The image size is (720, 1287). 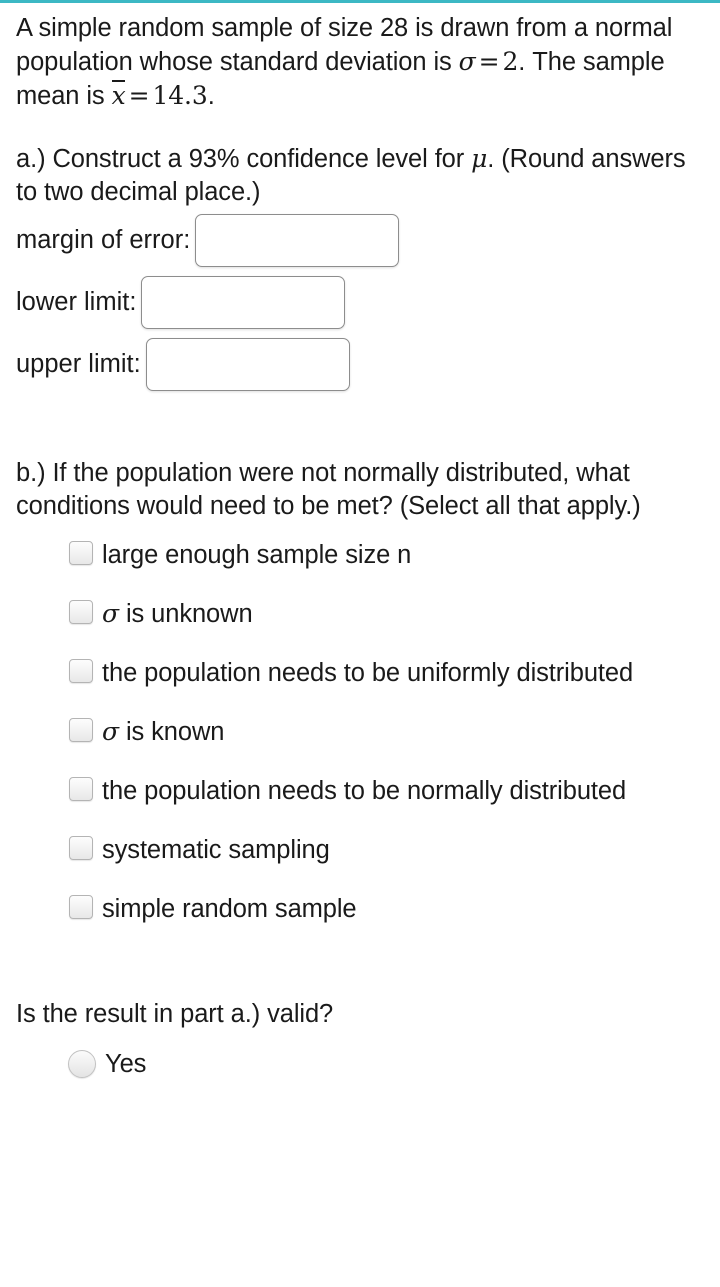 I want to click on checkbox-option-label-rest: is unknown, so click(x=185, y=614).